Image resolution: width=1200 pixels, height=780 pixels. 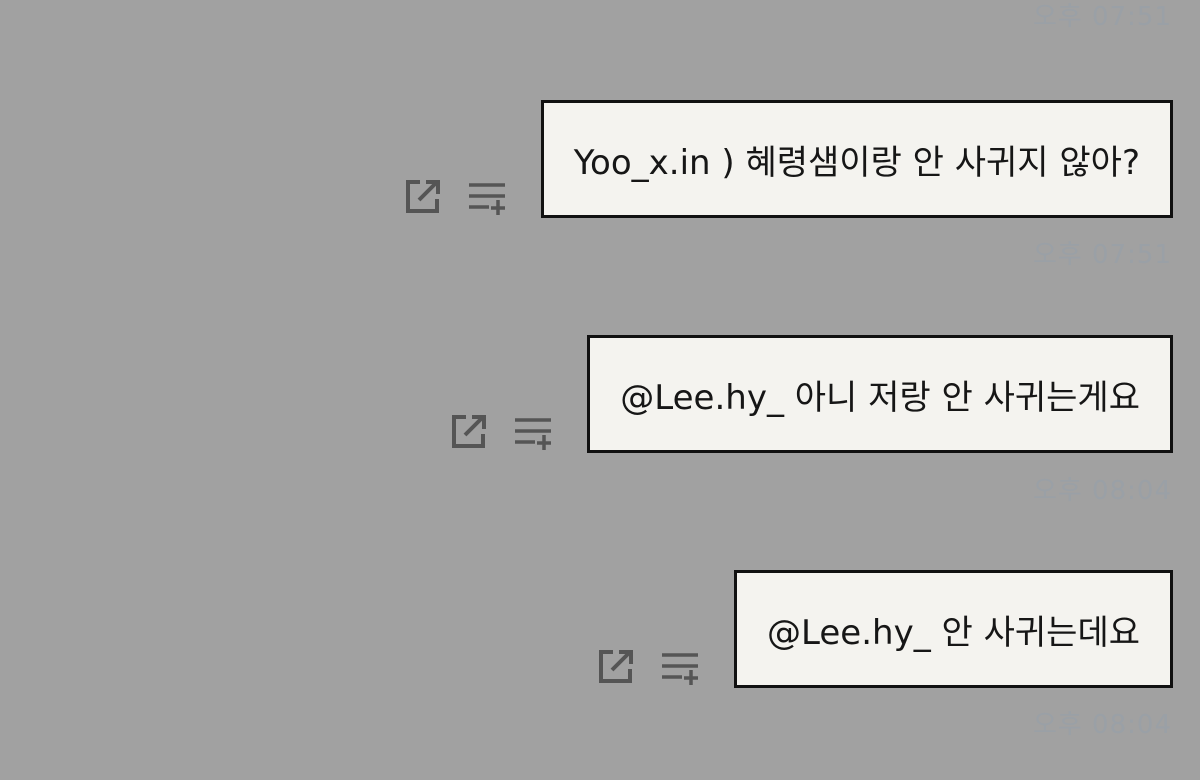 I want to click on message-bubble: @Lee.hy_ 안 사귀는데요, so click(x=953, y=629).